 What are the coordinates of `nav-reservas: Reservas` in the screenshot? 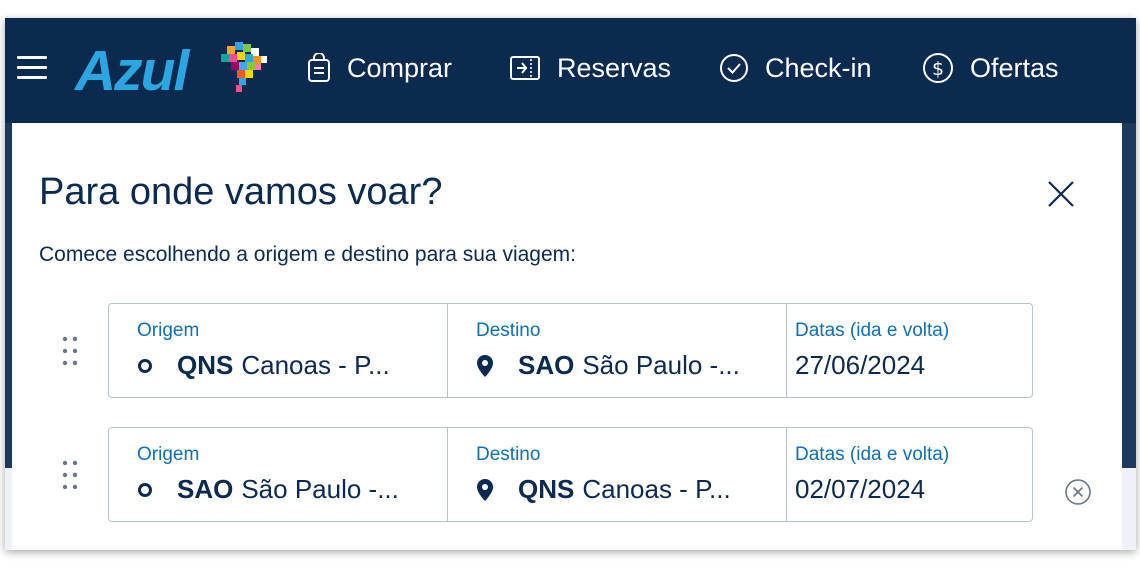 It's located at (590, 68).